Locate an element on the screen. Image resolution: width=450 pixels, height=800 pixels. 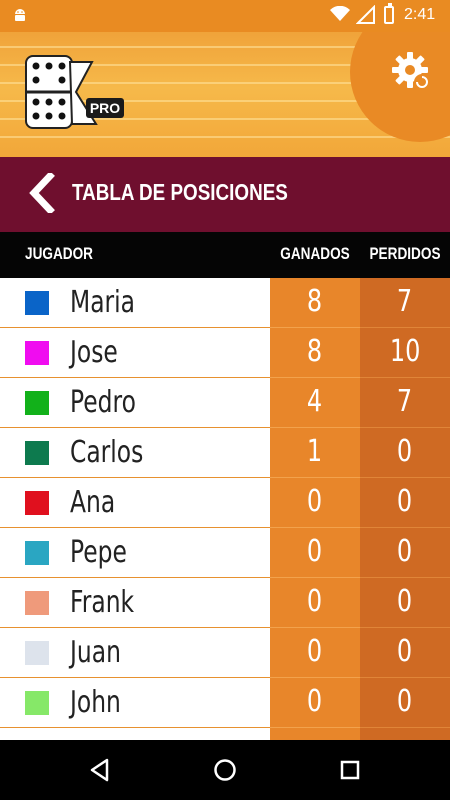
player-name: Juan is located at coordinates (95, 652).